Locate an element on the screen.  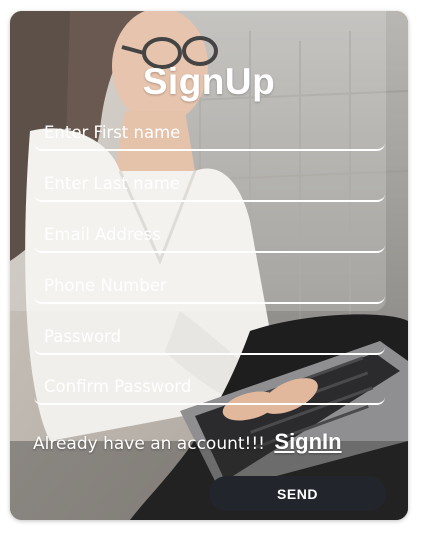
signin-row: Already have an account!!! SignIn is located at coordinates (187, 442).